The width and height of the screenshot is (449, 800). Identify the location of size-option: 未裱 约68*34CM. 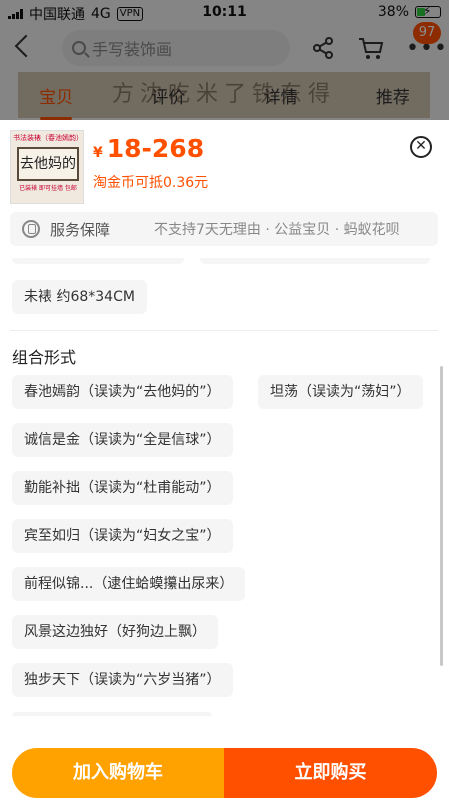
(79, 297).